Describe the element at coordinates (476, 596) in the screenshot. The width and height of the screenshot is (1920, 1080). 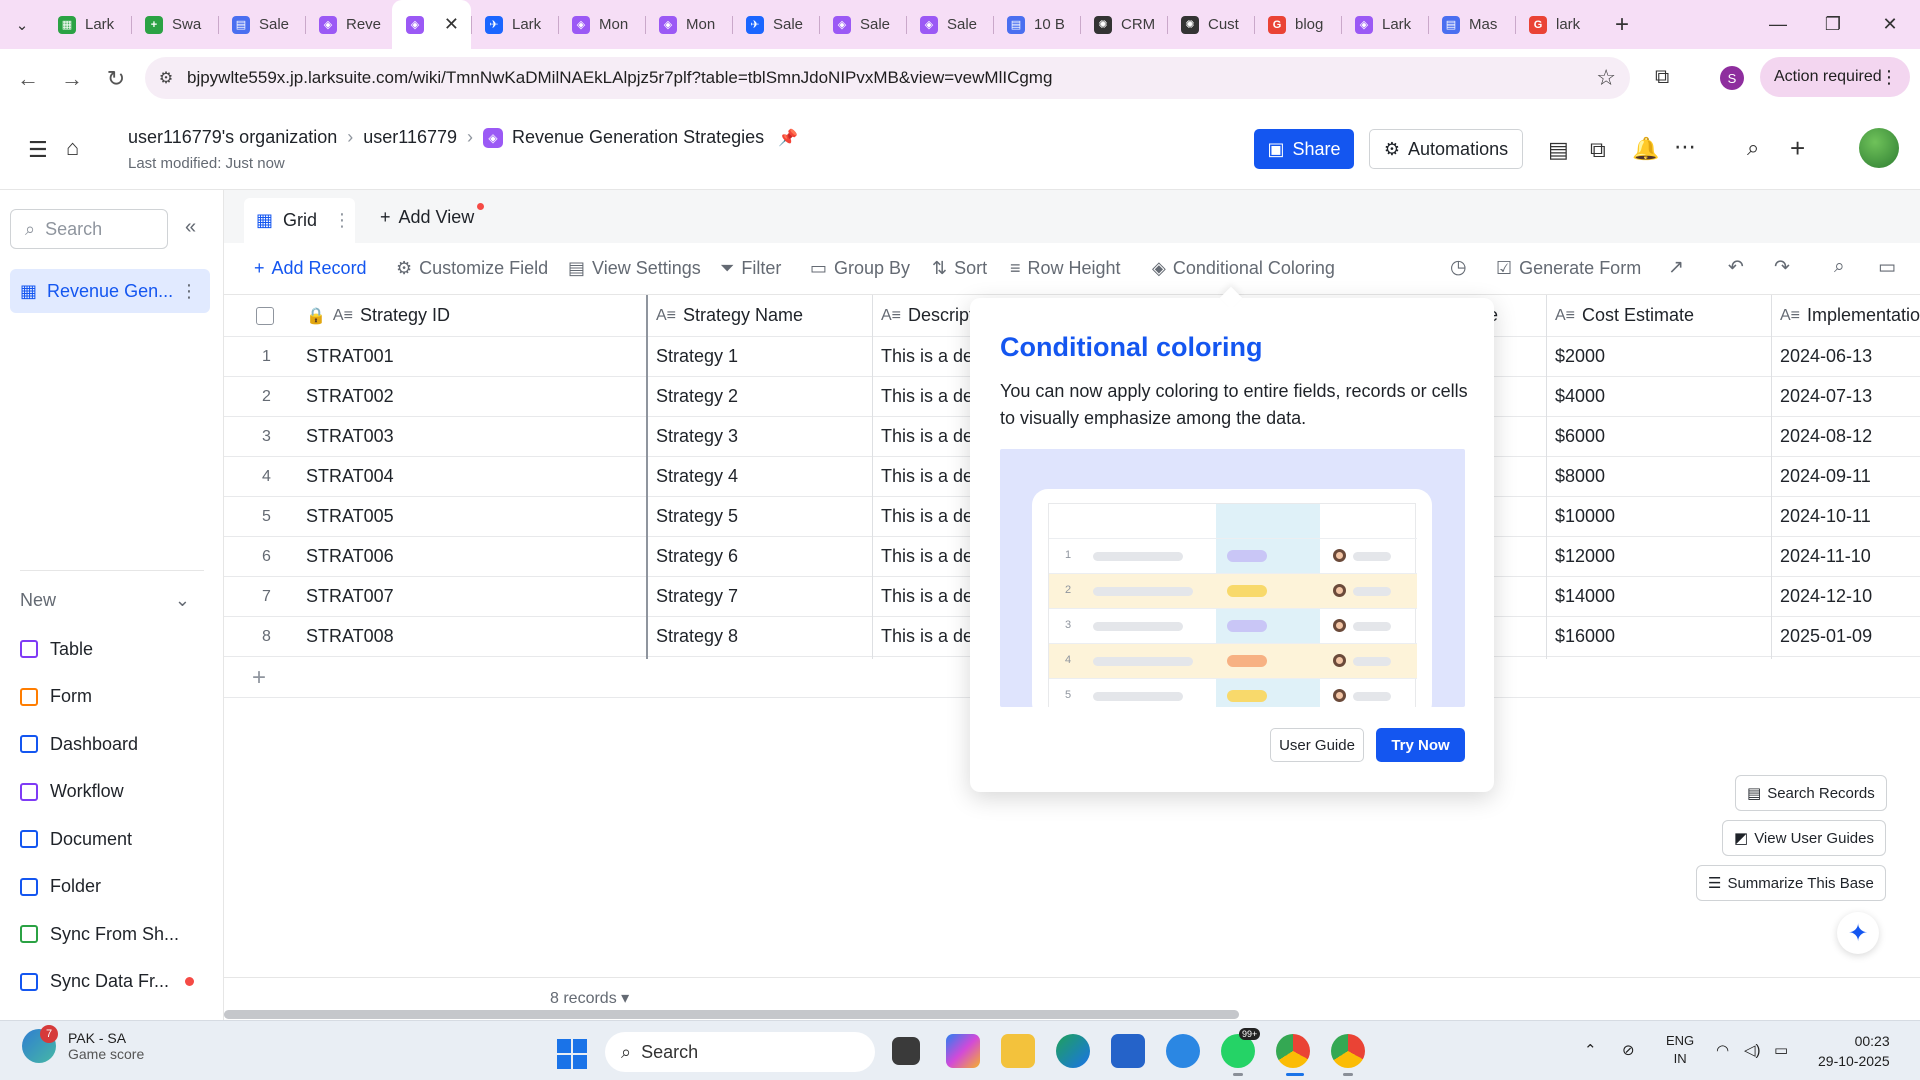
I see `cell-strategy-id: STRAT007` at that location.